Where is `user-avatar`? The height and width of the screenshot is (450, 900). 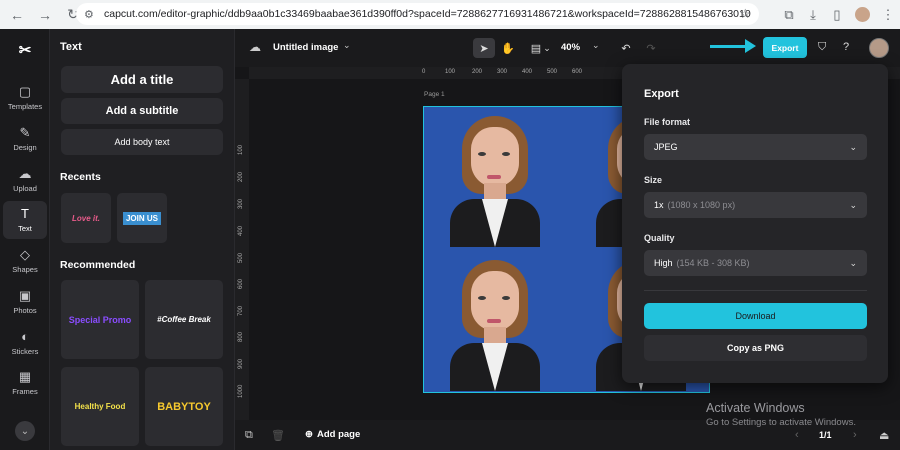 user-avatar is located at coordinates (879, 48).